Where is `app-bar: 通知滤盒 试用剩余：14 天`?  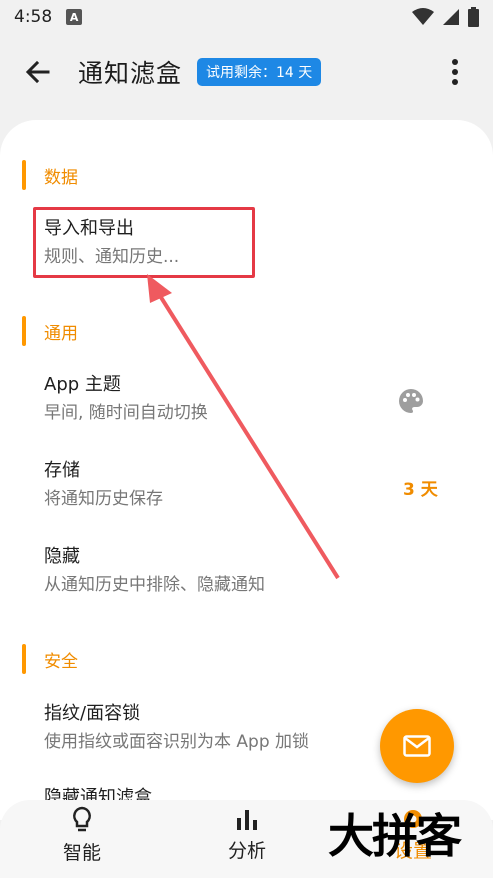
app-bar: 通知滤盒 试用剩余：14 天 is located at coordinates (246, 72).